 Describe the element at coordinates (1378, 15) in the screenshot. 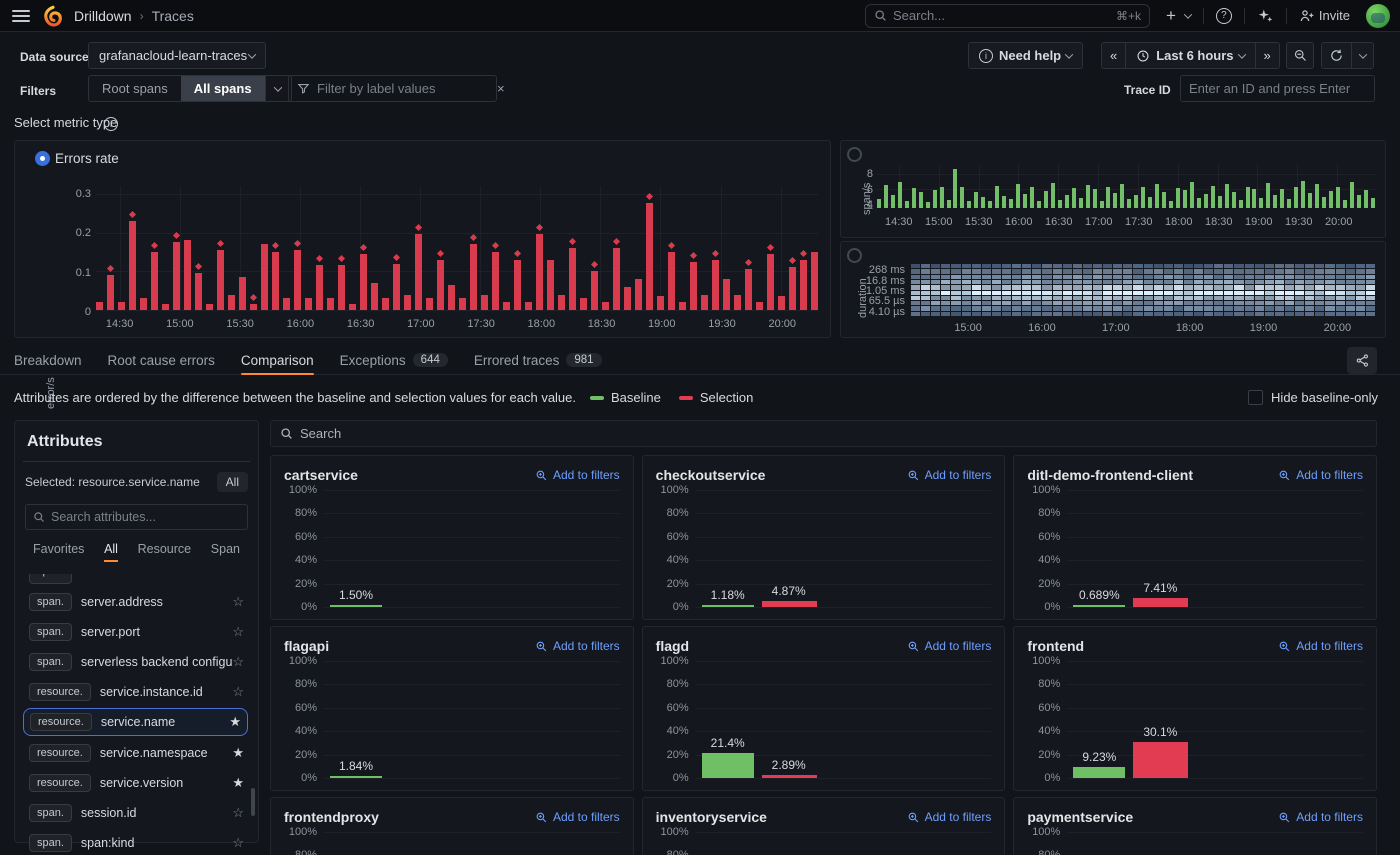

I see `user-avatar` at that location.